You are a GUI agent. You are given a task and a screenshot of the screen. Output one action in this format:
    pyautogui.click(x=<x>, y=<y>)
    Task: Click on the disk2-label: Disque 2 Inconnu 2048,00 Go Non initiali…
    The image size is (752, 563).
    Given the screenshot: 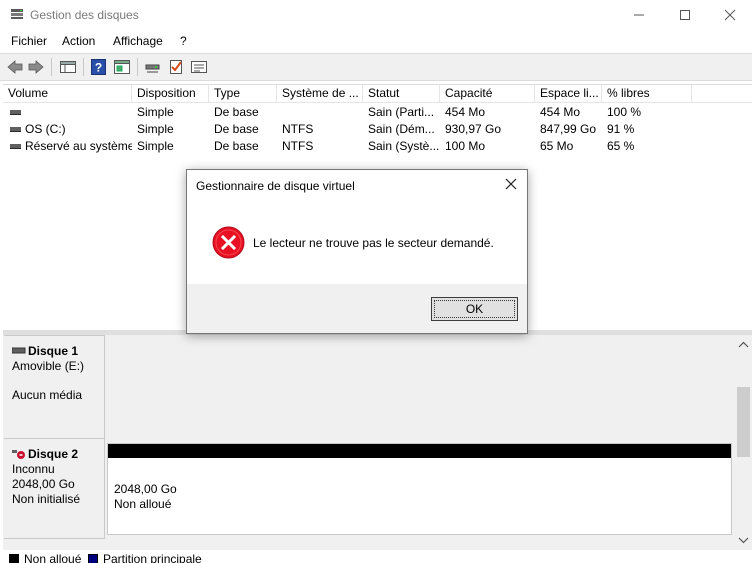 What is the action you would take?
    pyautogui.click(x=54, y=488)
    